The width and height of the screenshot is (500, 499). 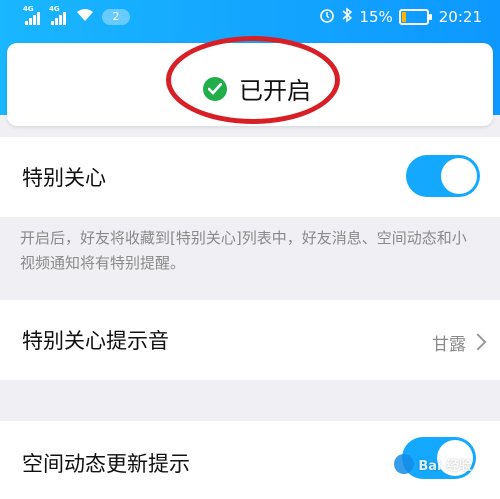 What do you see at coordinates (253, 80) in the screenshot?
I see `annotation-ellipse` at bounding box center [253, 80].